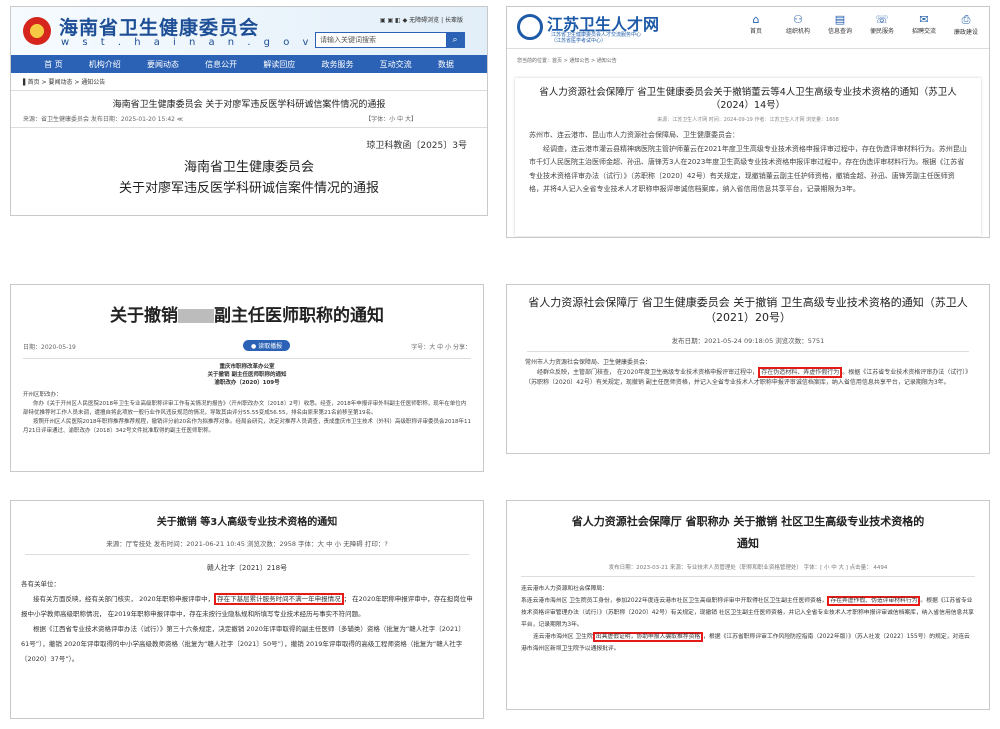 This screenshot has width=1000, height=729. I want to click on search-icon: ⌕, so click(455, 40).